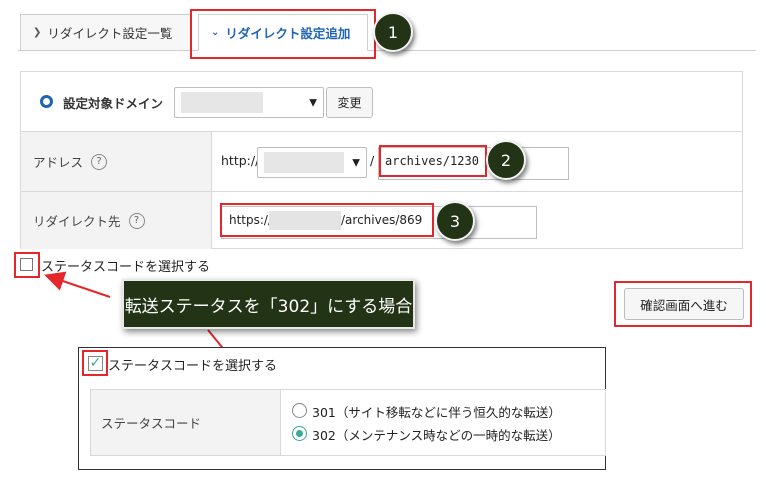 This screenshot has height=478, width=766. I want to click on radio-302-selected, so click(299, 433).